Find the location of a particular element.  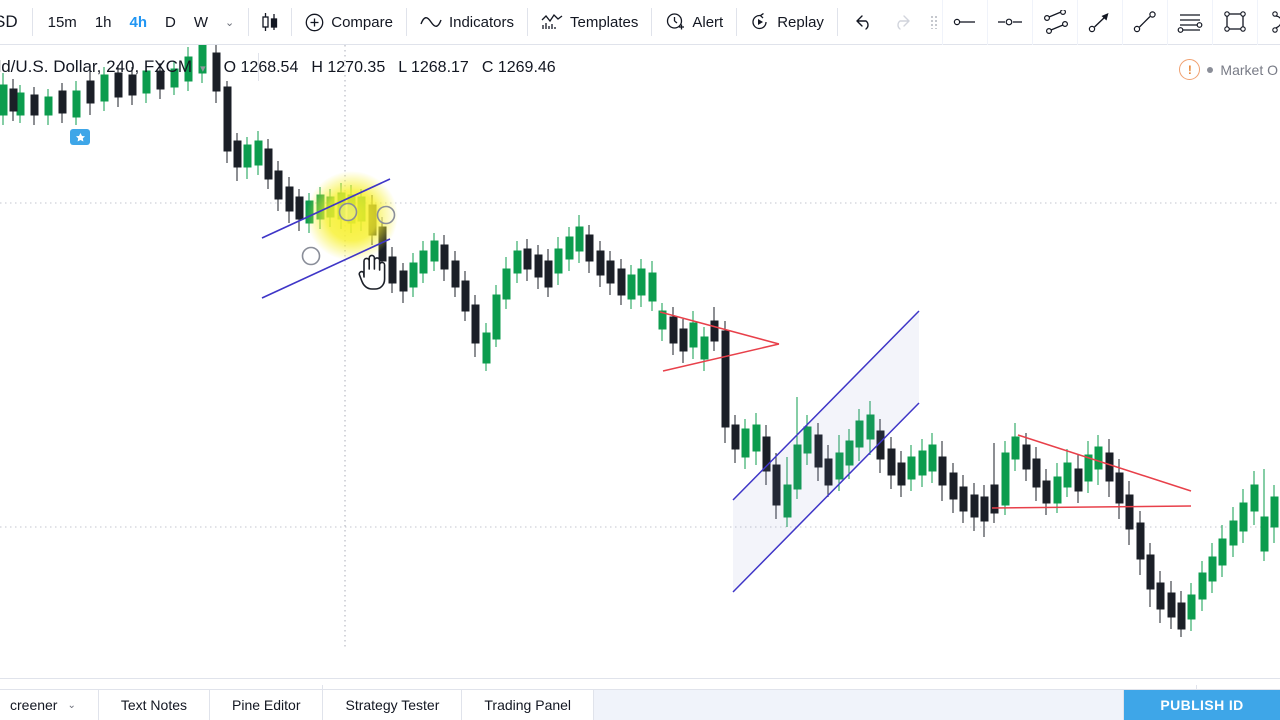

status-dot-icon is located at coordinates (1210, 69).